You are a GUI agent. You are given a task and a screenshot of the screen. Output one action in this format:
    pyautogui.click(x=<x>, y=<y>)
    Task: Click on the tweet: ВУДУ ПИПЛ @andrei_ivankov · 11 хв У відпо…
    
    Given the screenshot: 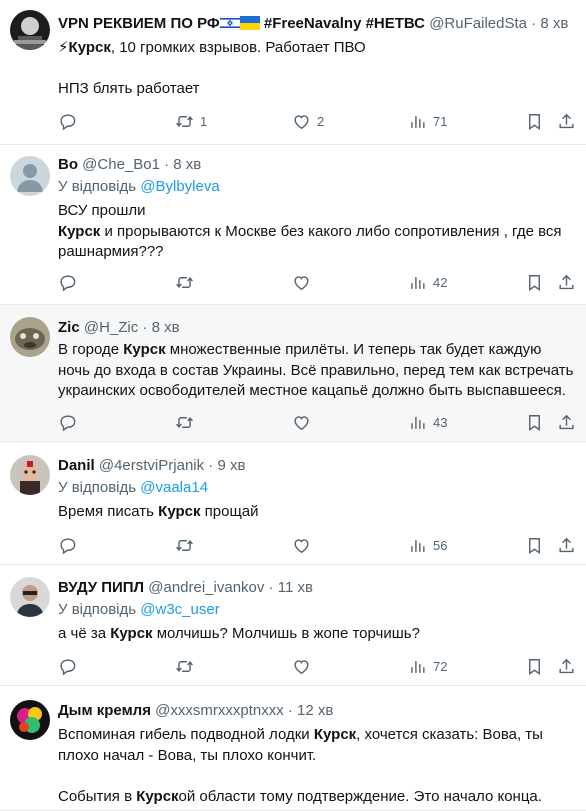 What is the action you would take?
    pyautogui.click(x=293, y=625)
    